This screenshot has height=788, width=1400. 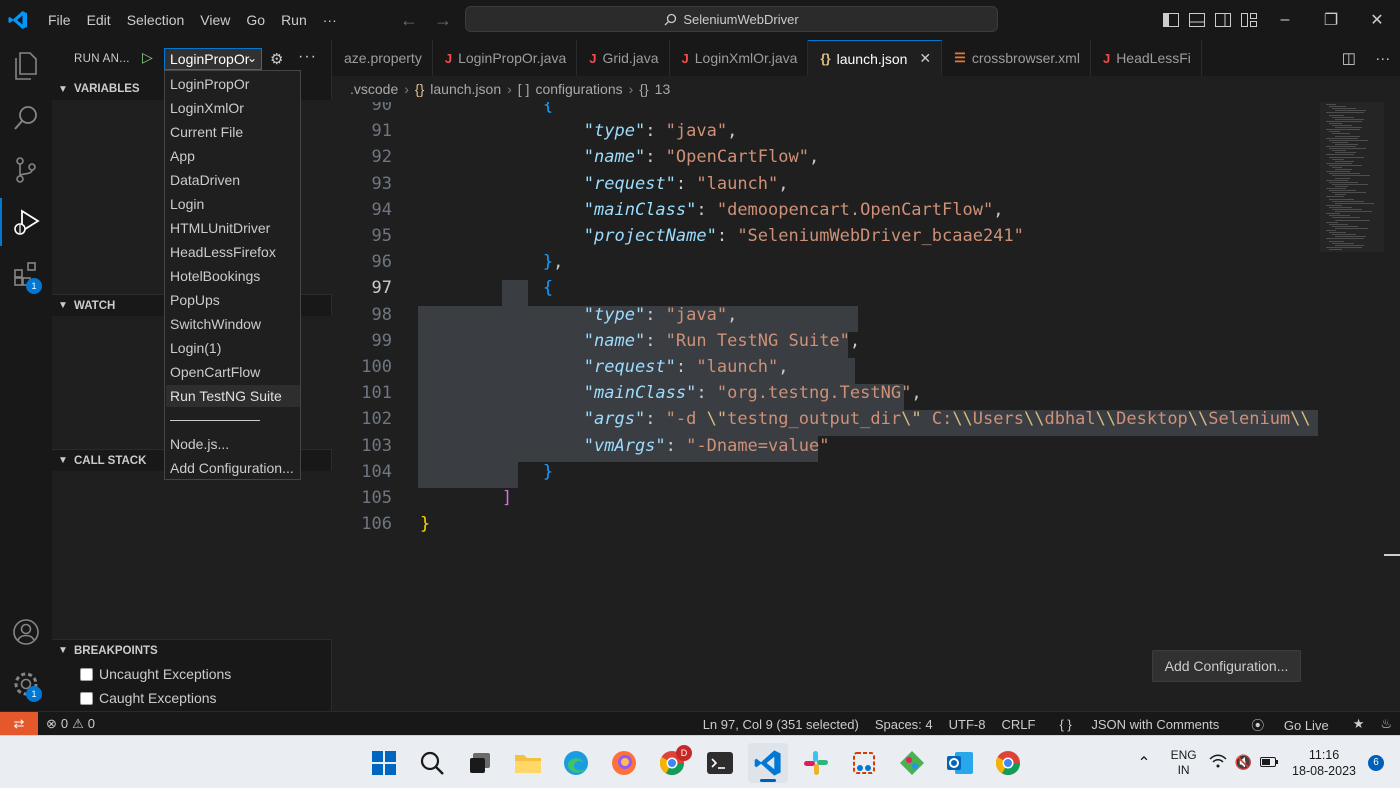 I want to click on code-line: 100 "request": "launch",, so click(x=827, y=367).